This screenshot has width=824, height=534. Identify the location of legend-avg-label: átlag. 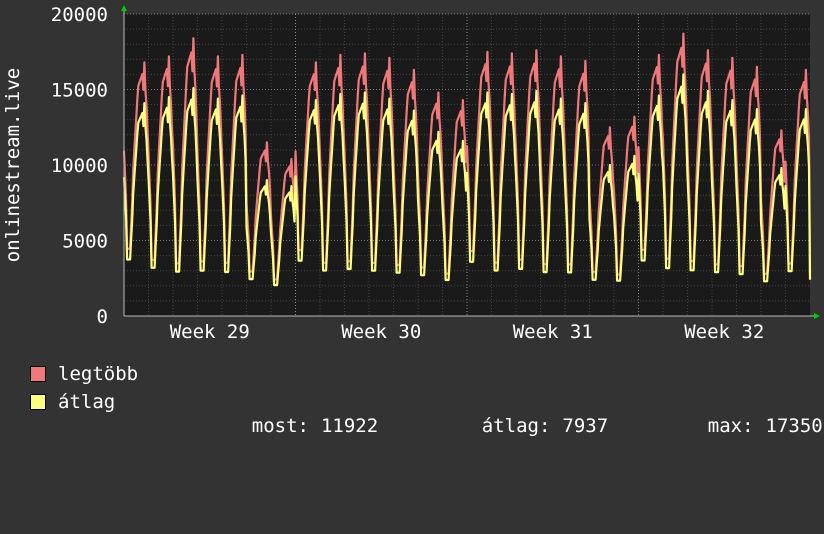
(87, 402).